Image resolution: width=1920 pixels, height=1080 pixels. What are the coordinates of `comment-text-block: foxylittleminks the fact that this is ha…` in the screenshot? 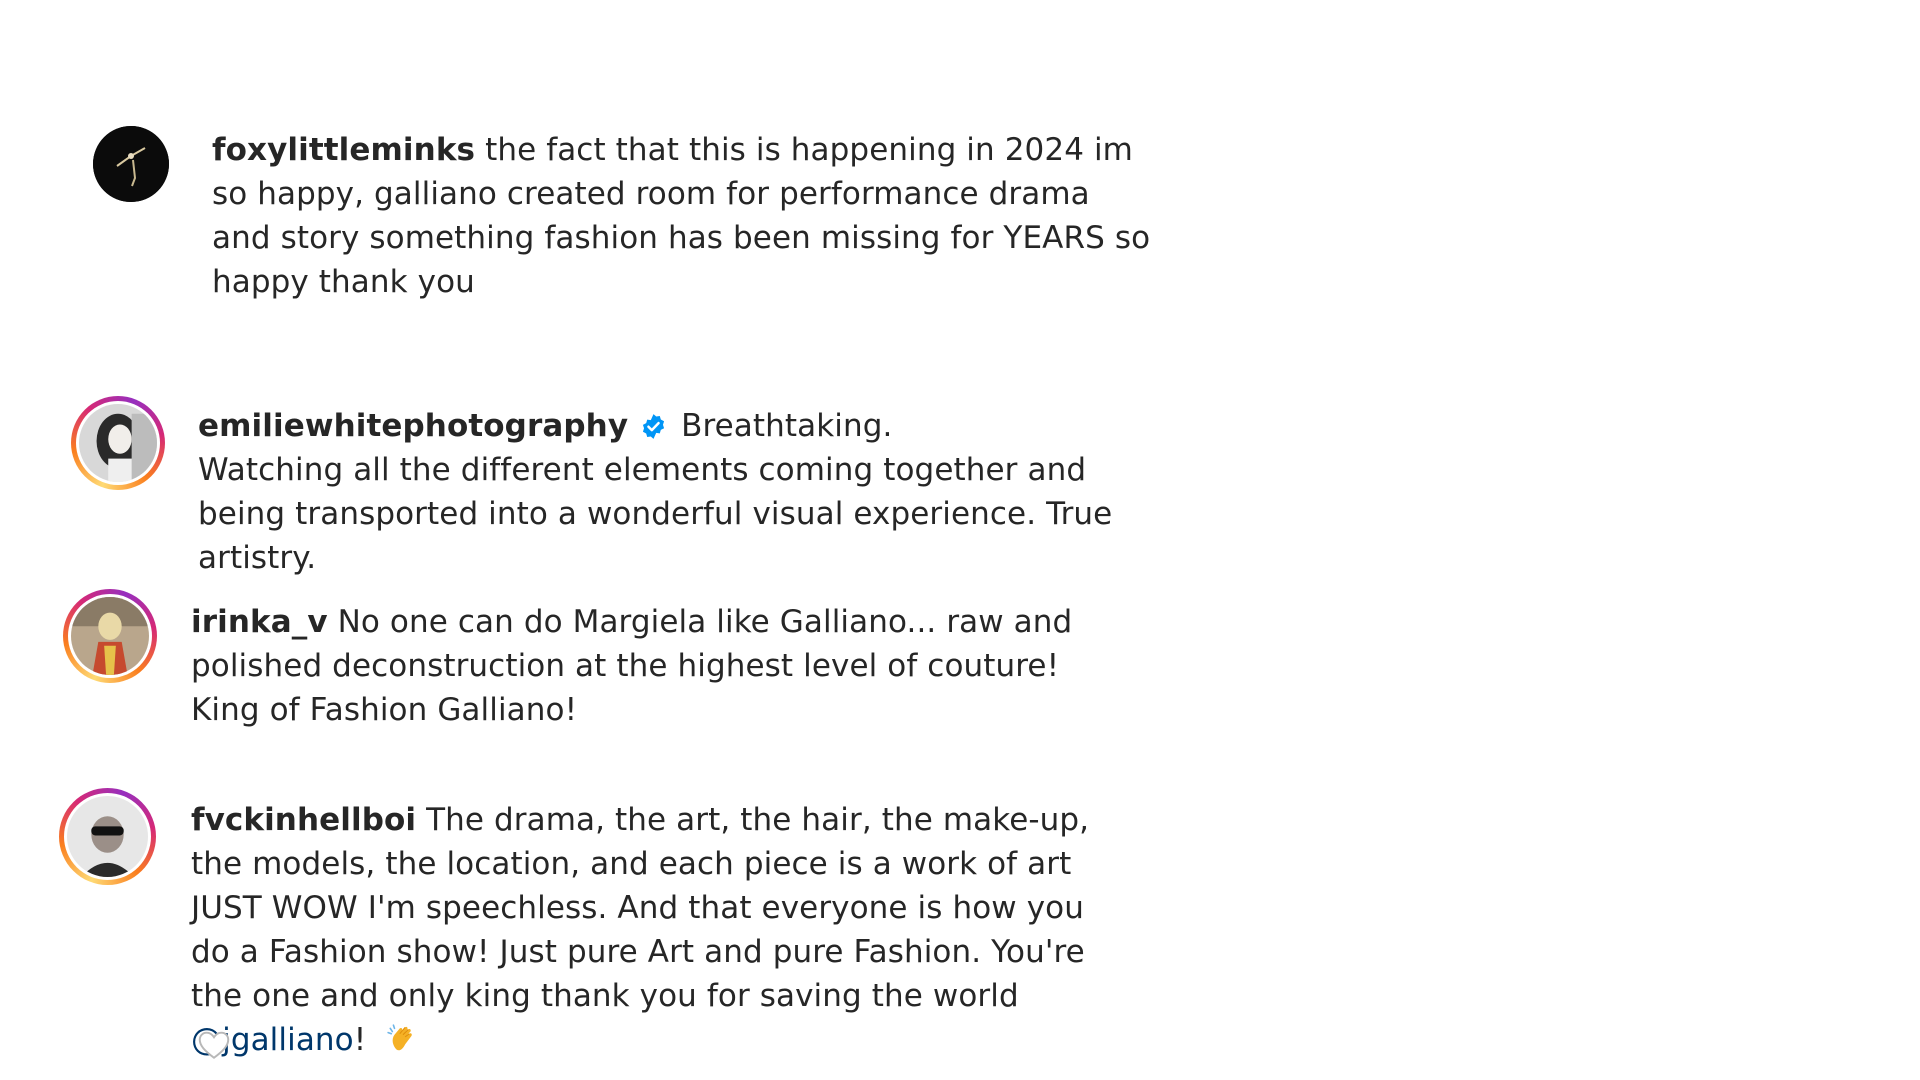 It's located at (682, 216).